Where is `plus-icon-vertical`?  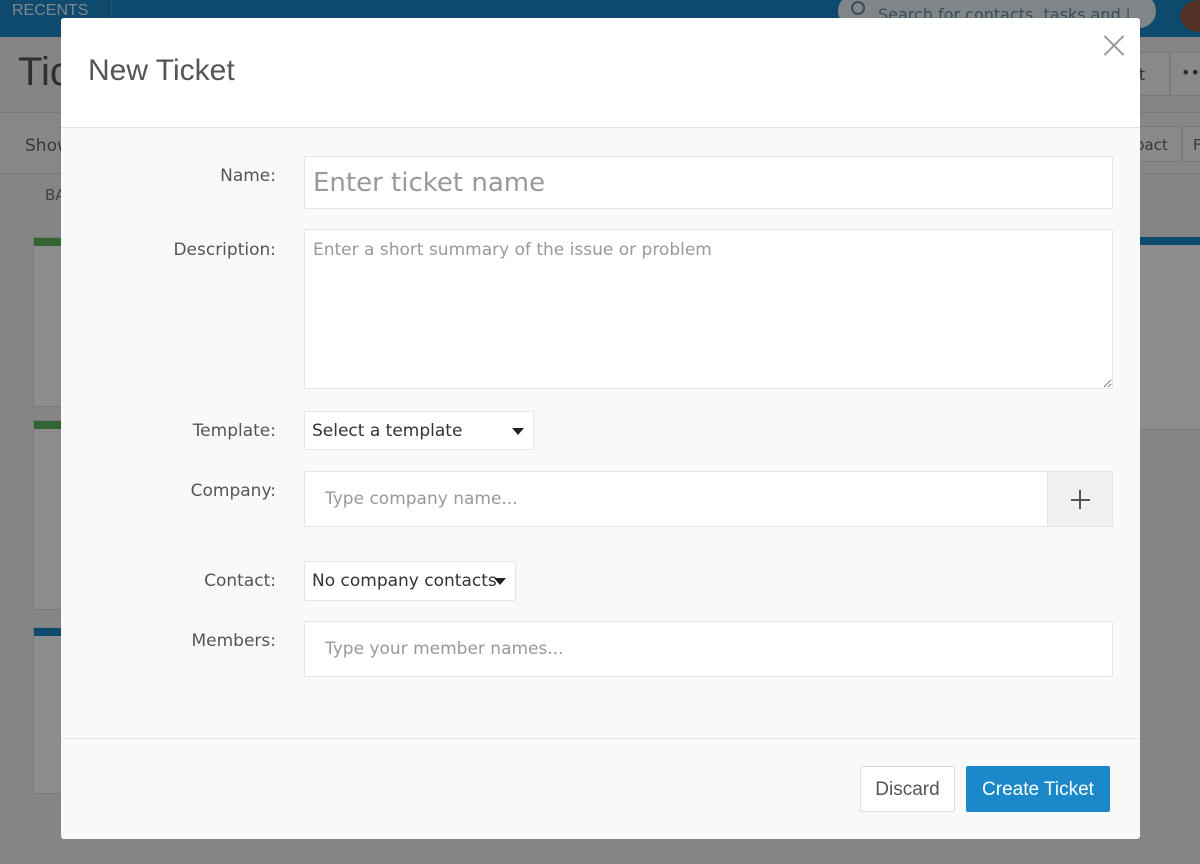
plus-icon-vertical is located at coordinates (1080, 499).